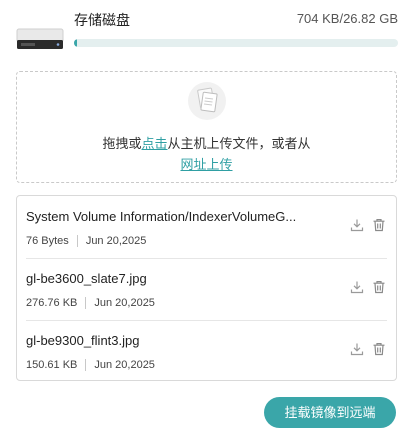  I want to click on storage-panel: 存储磁盘 704 KB/26.82 GB, so click(207, 32).